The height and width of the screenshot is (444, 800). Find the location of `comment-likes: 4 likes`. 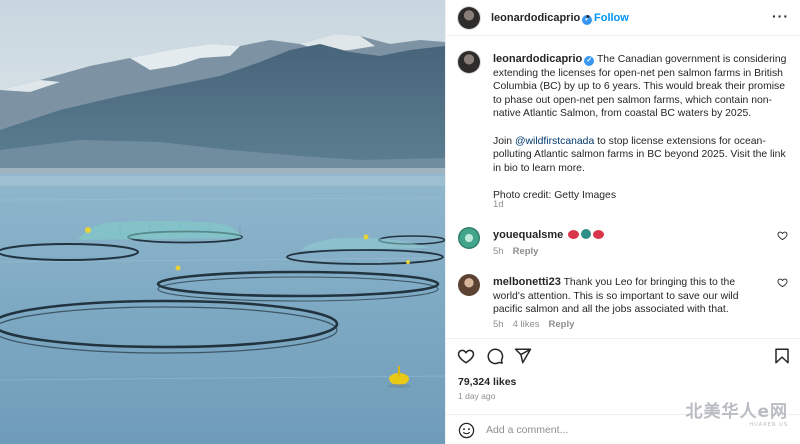

comment-likes: 4 likes is located at coordinates (526, 324).